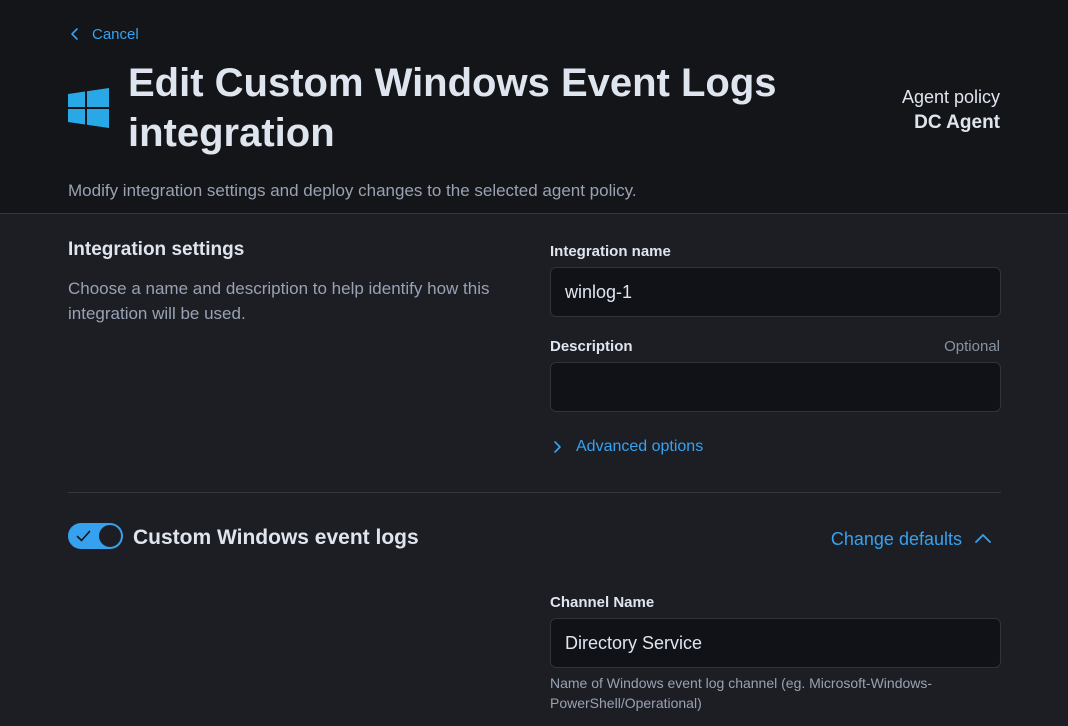 The height and width of the screenshot is (726, 1068). Describe the element at coordinates (74, 34) in the screenshot. I see `chevron-left-icon` at that location.